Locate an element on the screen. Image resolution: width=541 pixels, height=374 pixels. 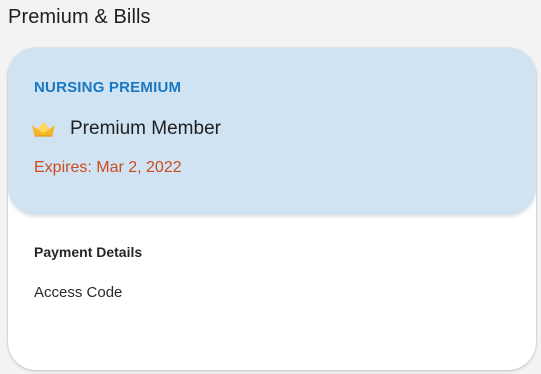
page-title: Premium & Bills is located at coordinates (79, 17).